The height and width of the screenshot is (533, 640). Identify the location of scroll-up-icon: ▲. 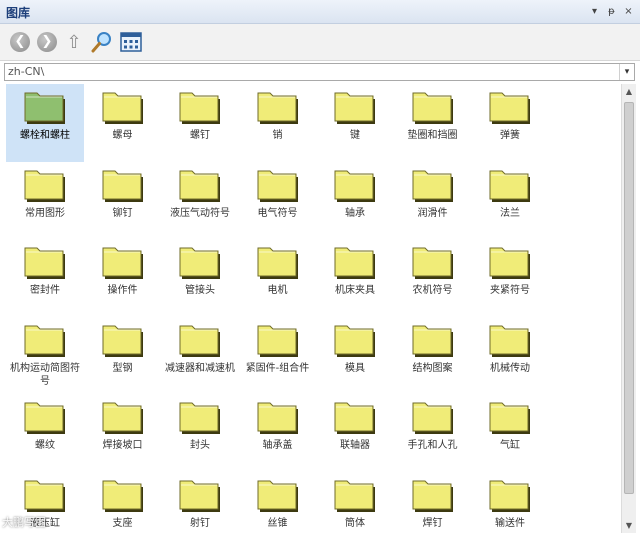
(629, 91).